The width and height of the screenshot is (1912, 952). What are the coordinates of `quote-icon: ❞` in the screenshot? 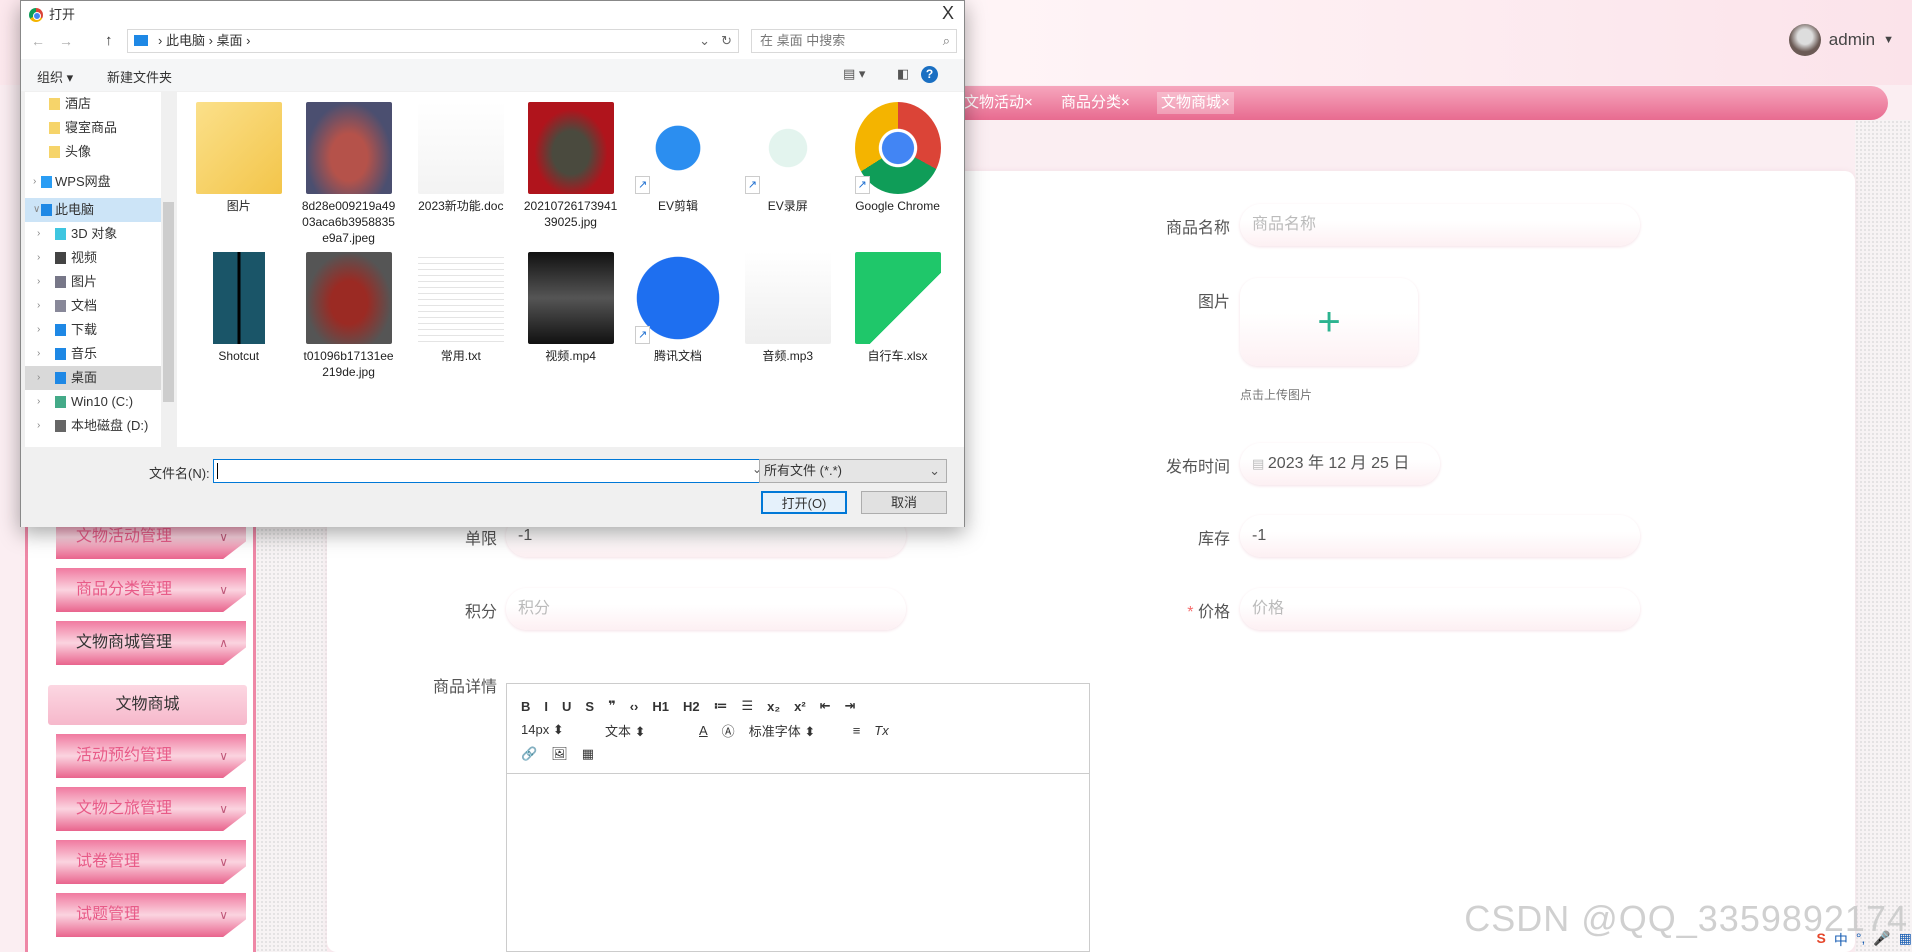 It's located at (612, 706).